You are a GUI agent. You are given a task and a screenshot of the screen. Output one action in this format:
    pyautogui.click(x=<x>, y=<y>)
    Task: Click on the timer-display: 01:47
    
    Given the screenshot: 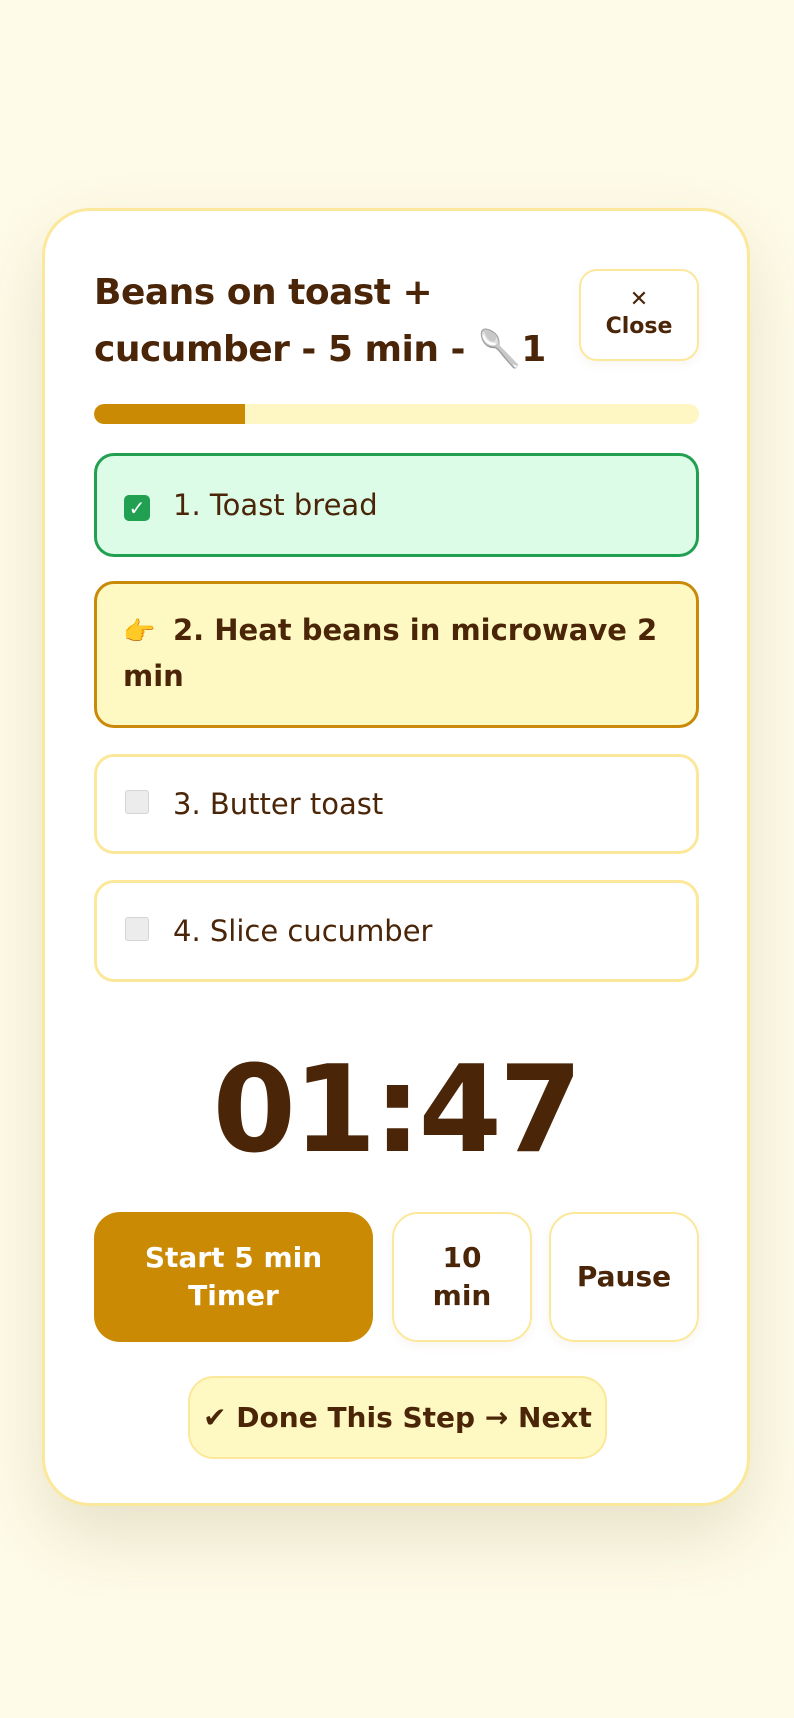 What is the action you would take?
    pyautogui.click(x=397, y=1110)
    